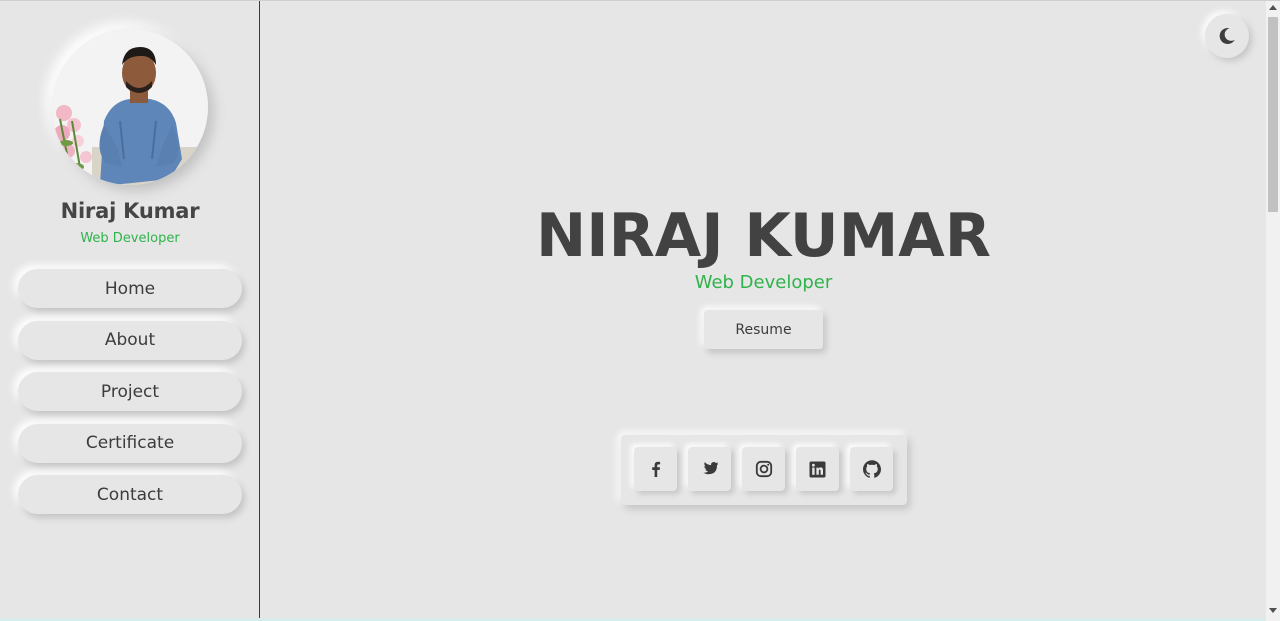 Image resolution: width=1280 pixels, height=621 pixels. I want to click on github-icon, so click(871, 469).